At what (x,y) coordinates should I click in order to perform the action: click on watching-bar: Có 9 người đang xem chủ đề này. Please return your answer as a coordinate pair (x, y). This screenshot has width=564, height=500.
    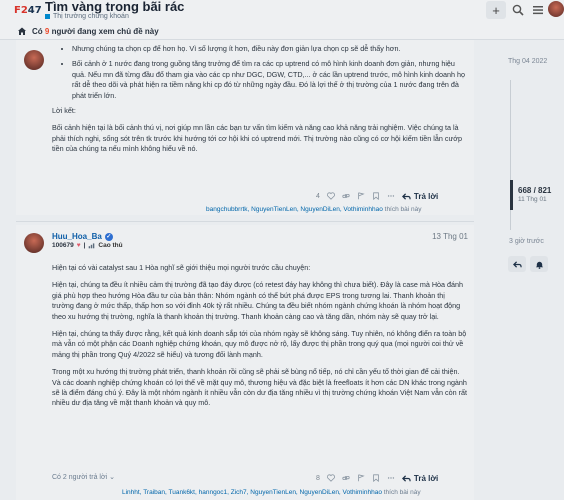
    Looking at the image, I should click on (282, 32).